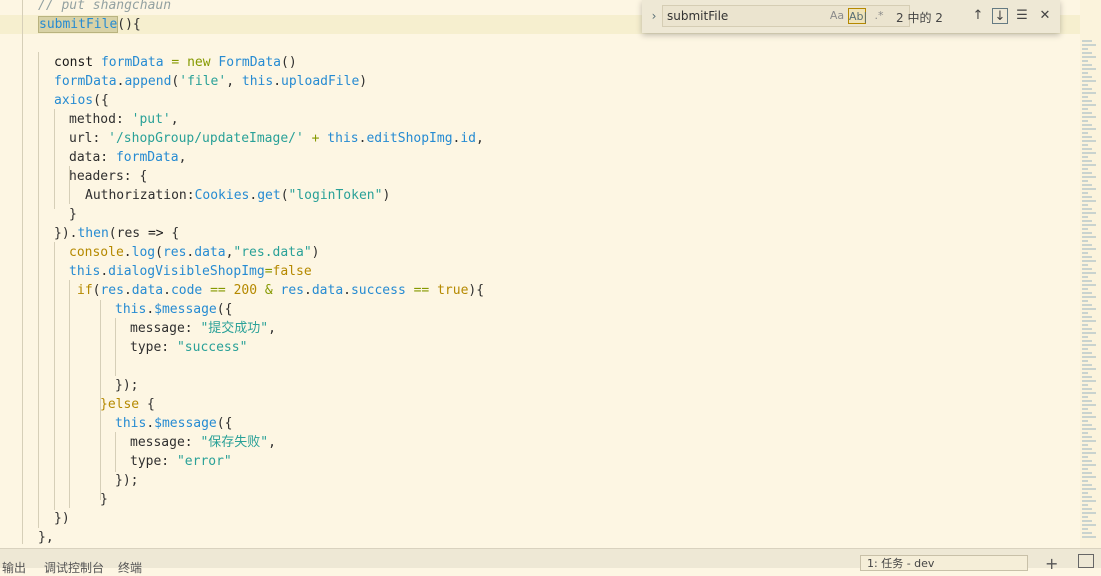 This screenshot has width=1101, height=576. Describe the element at coordinates (35, 518) in the screenshot. I see `code-line: })` at that location.